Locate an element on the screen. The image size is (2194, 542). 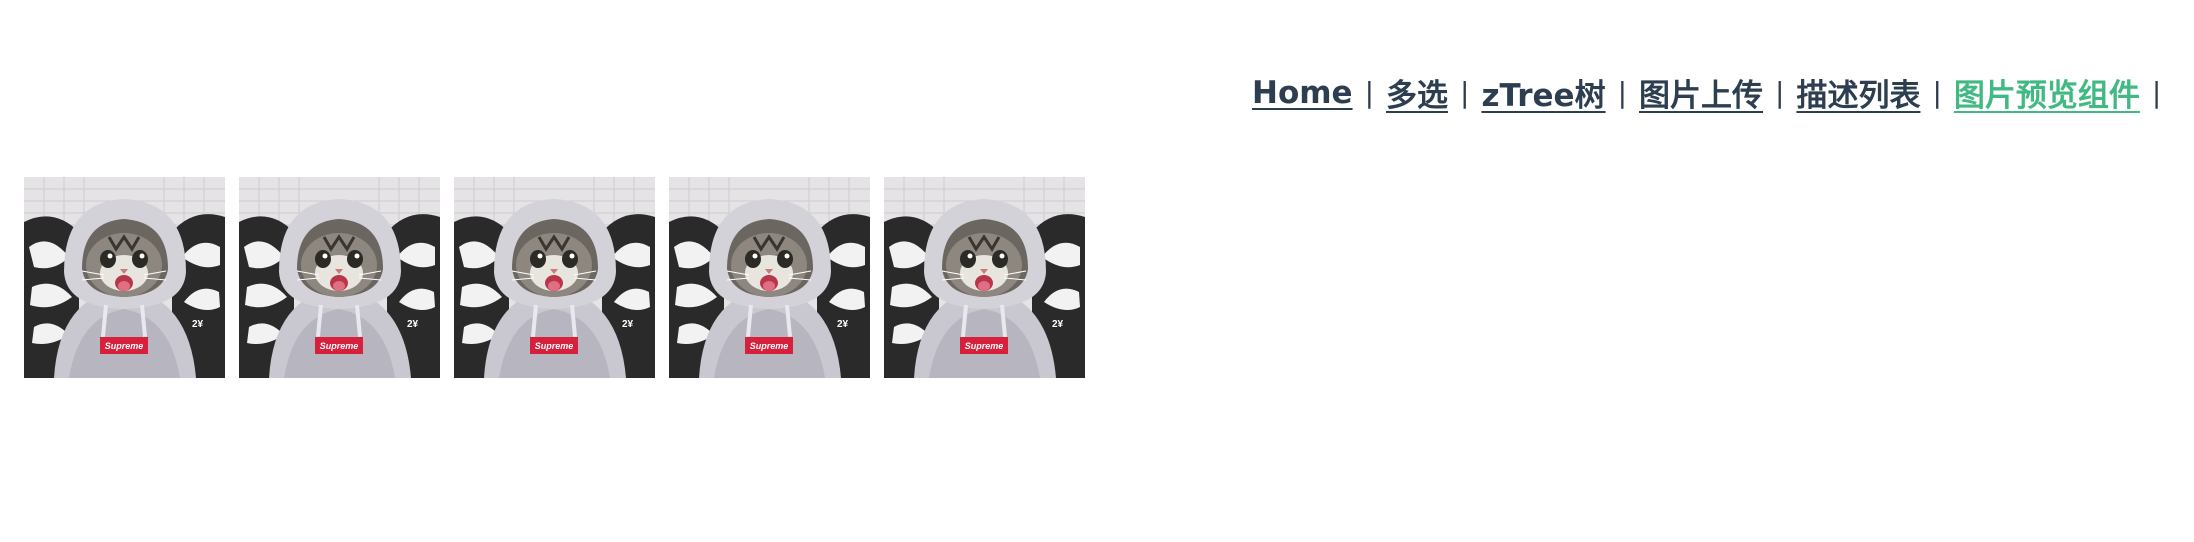
nav-link-image-upload: 图片上传 is located at coordinates (1701, 92).